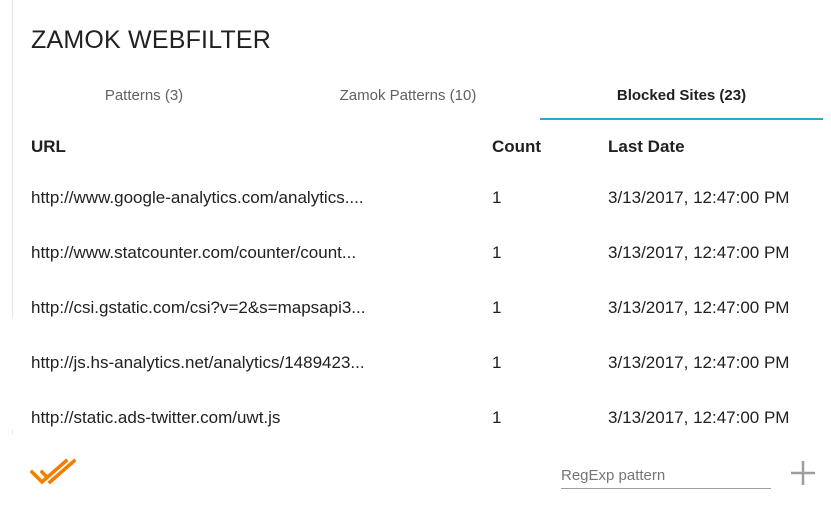 Image resolution: width=831 pixels, height=512 pixels. I want to click on column-header-count: Count, so click(547, 147).